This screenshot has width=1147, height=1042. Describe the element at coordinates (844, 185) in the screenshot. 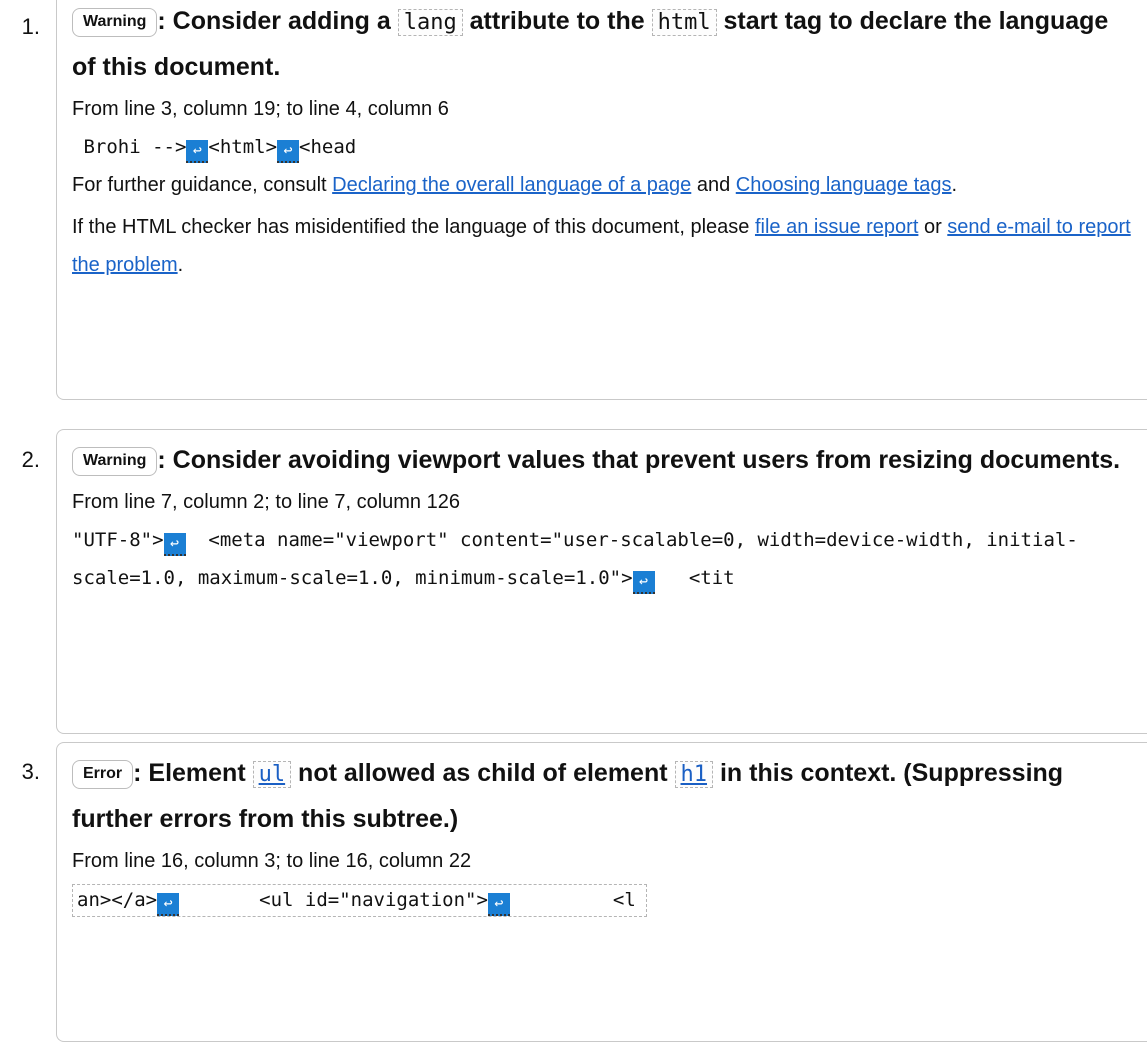

I see `link-choosing-language-tags: Choosing language tags` at that location.